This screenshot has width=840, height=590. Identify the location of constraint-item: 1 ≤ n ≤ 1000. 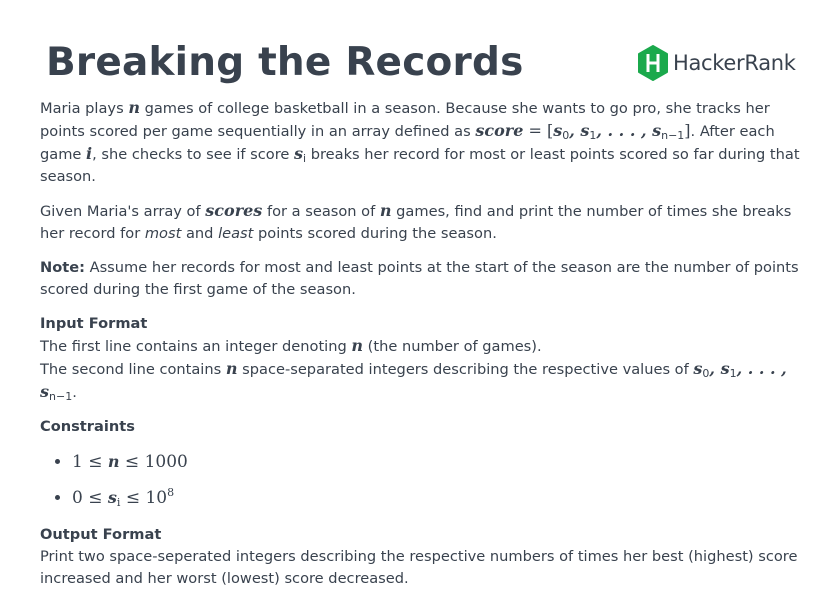
(438, 462).